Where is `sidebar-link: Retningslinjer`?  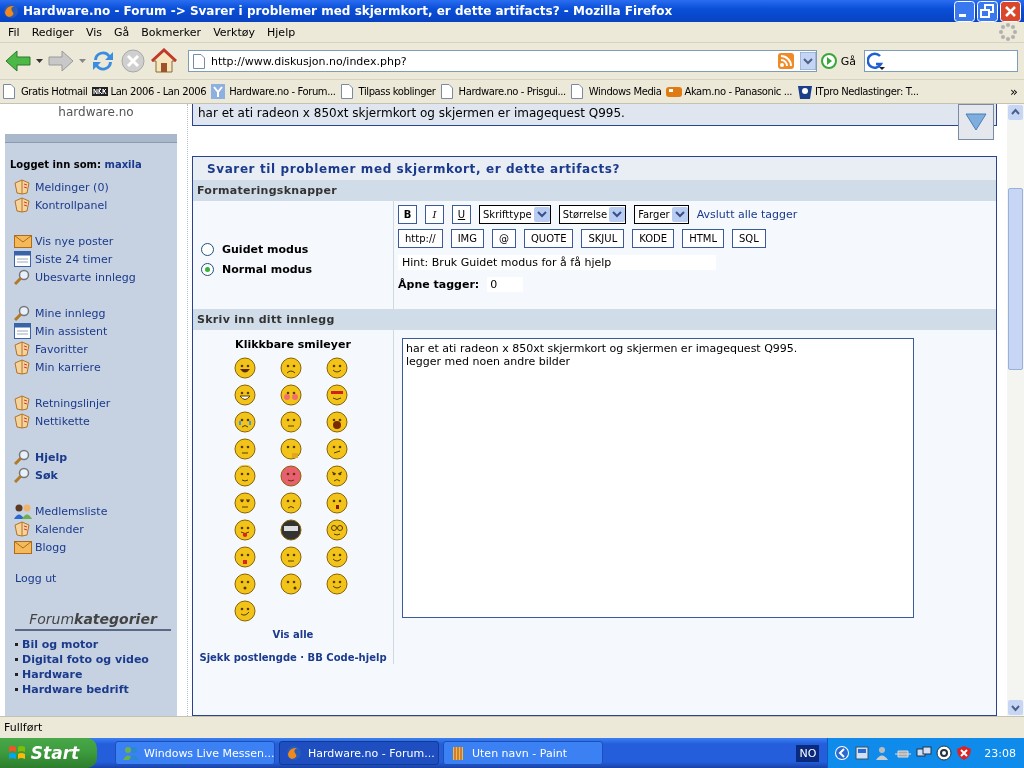
sidebar-link: Retningslinjer is located at coordinates (95, 403).